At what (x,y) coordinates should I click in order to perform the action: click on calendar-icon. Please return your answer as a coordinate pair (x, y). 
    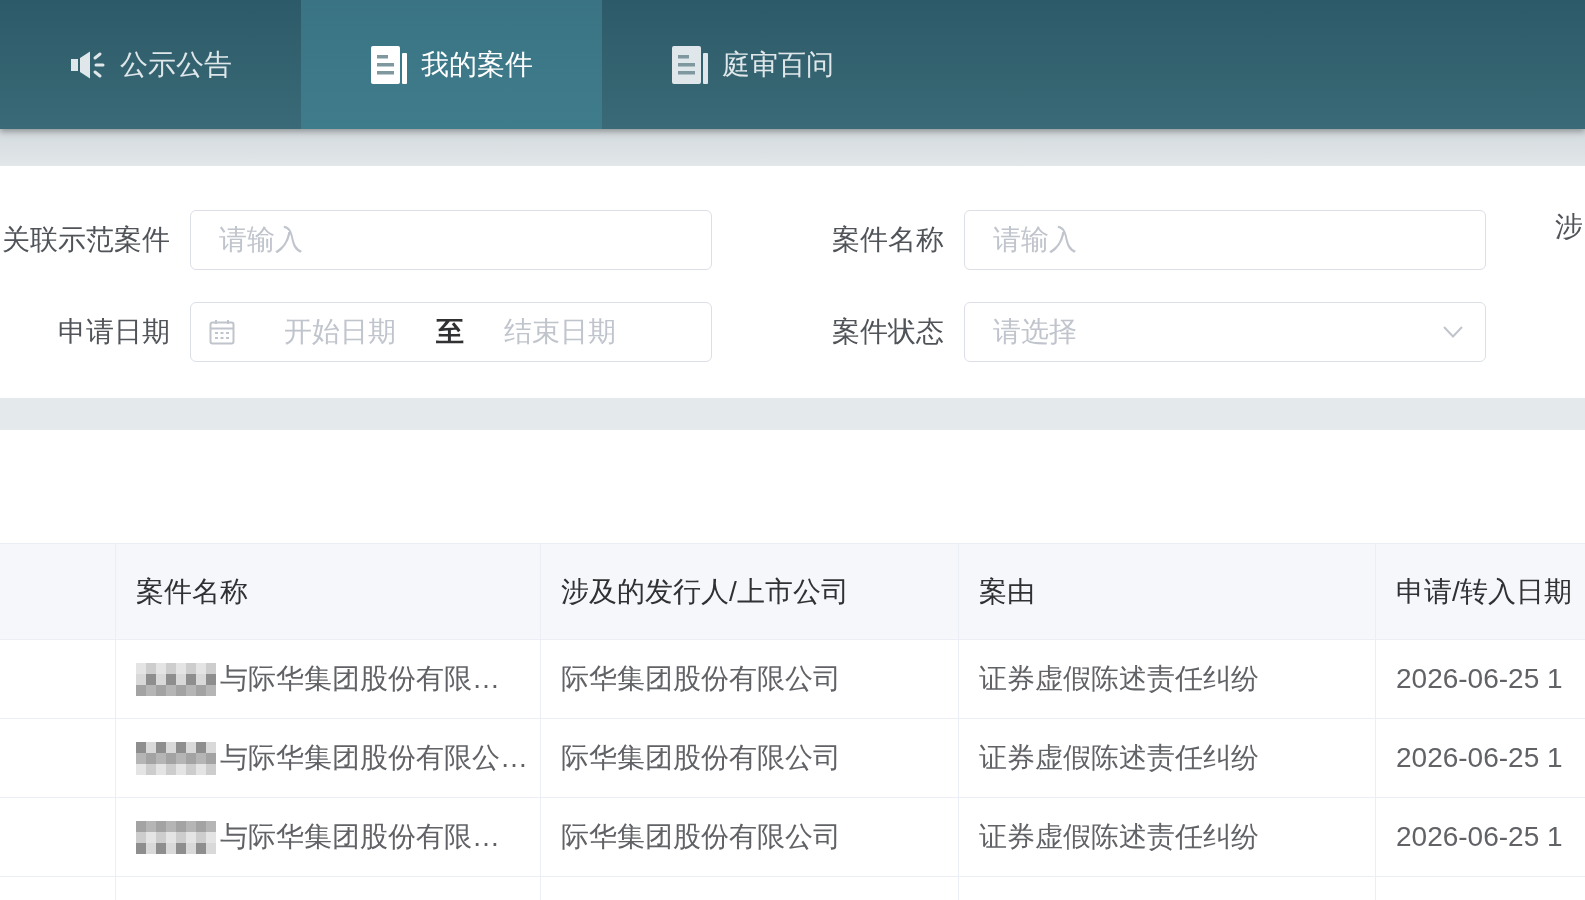
    Looking at the image, I should click on (222, 332).